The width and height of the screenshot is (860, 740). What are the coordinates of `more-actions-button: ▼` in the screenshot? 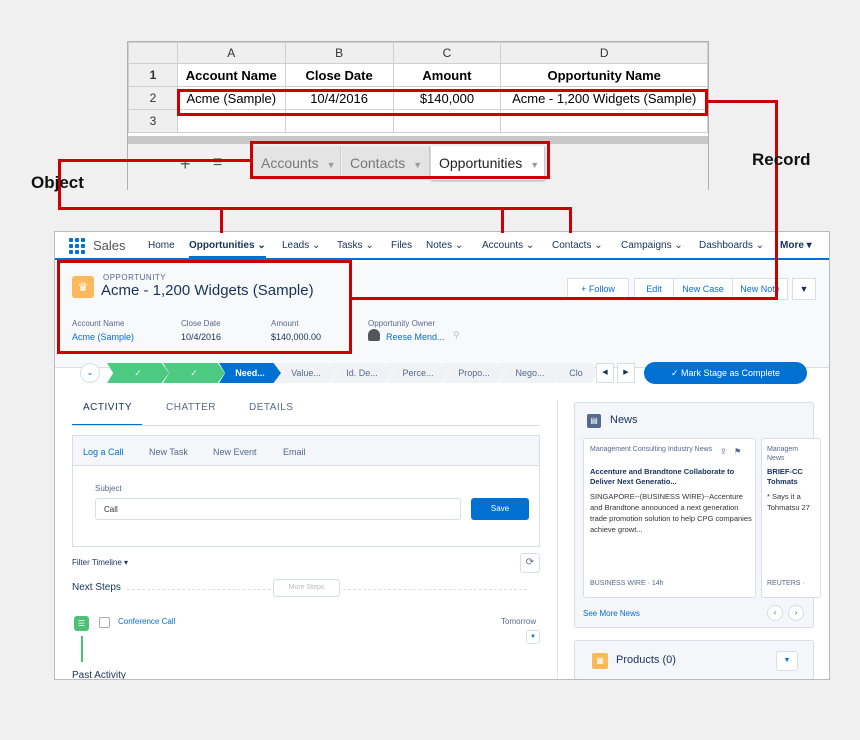 It's located at (804, 289).